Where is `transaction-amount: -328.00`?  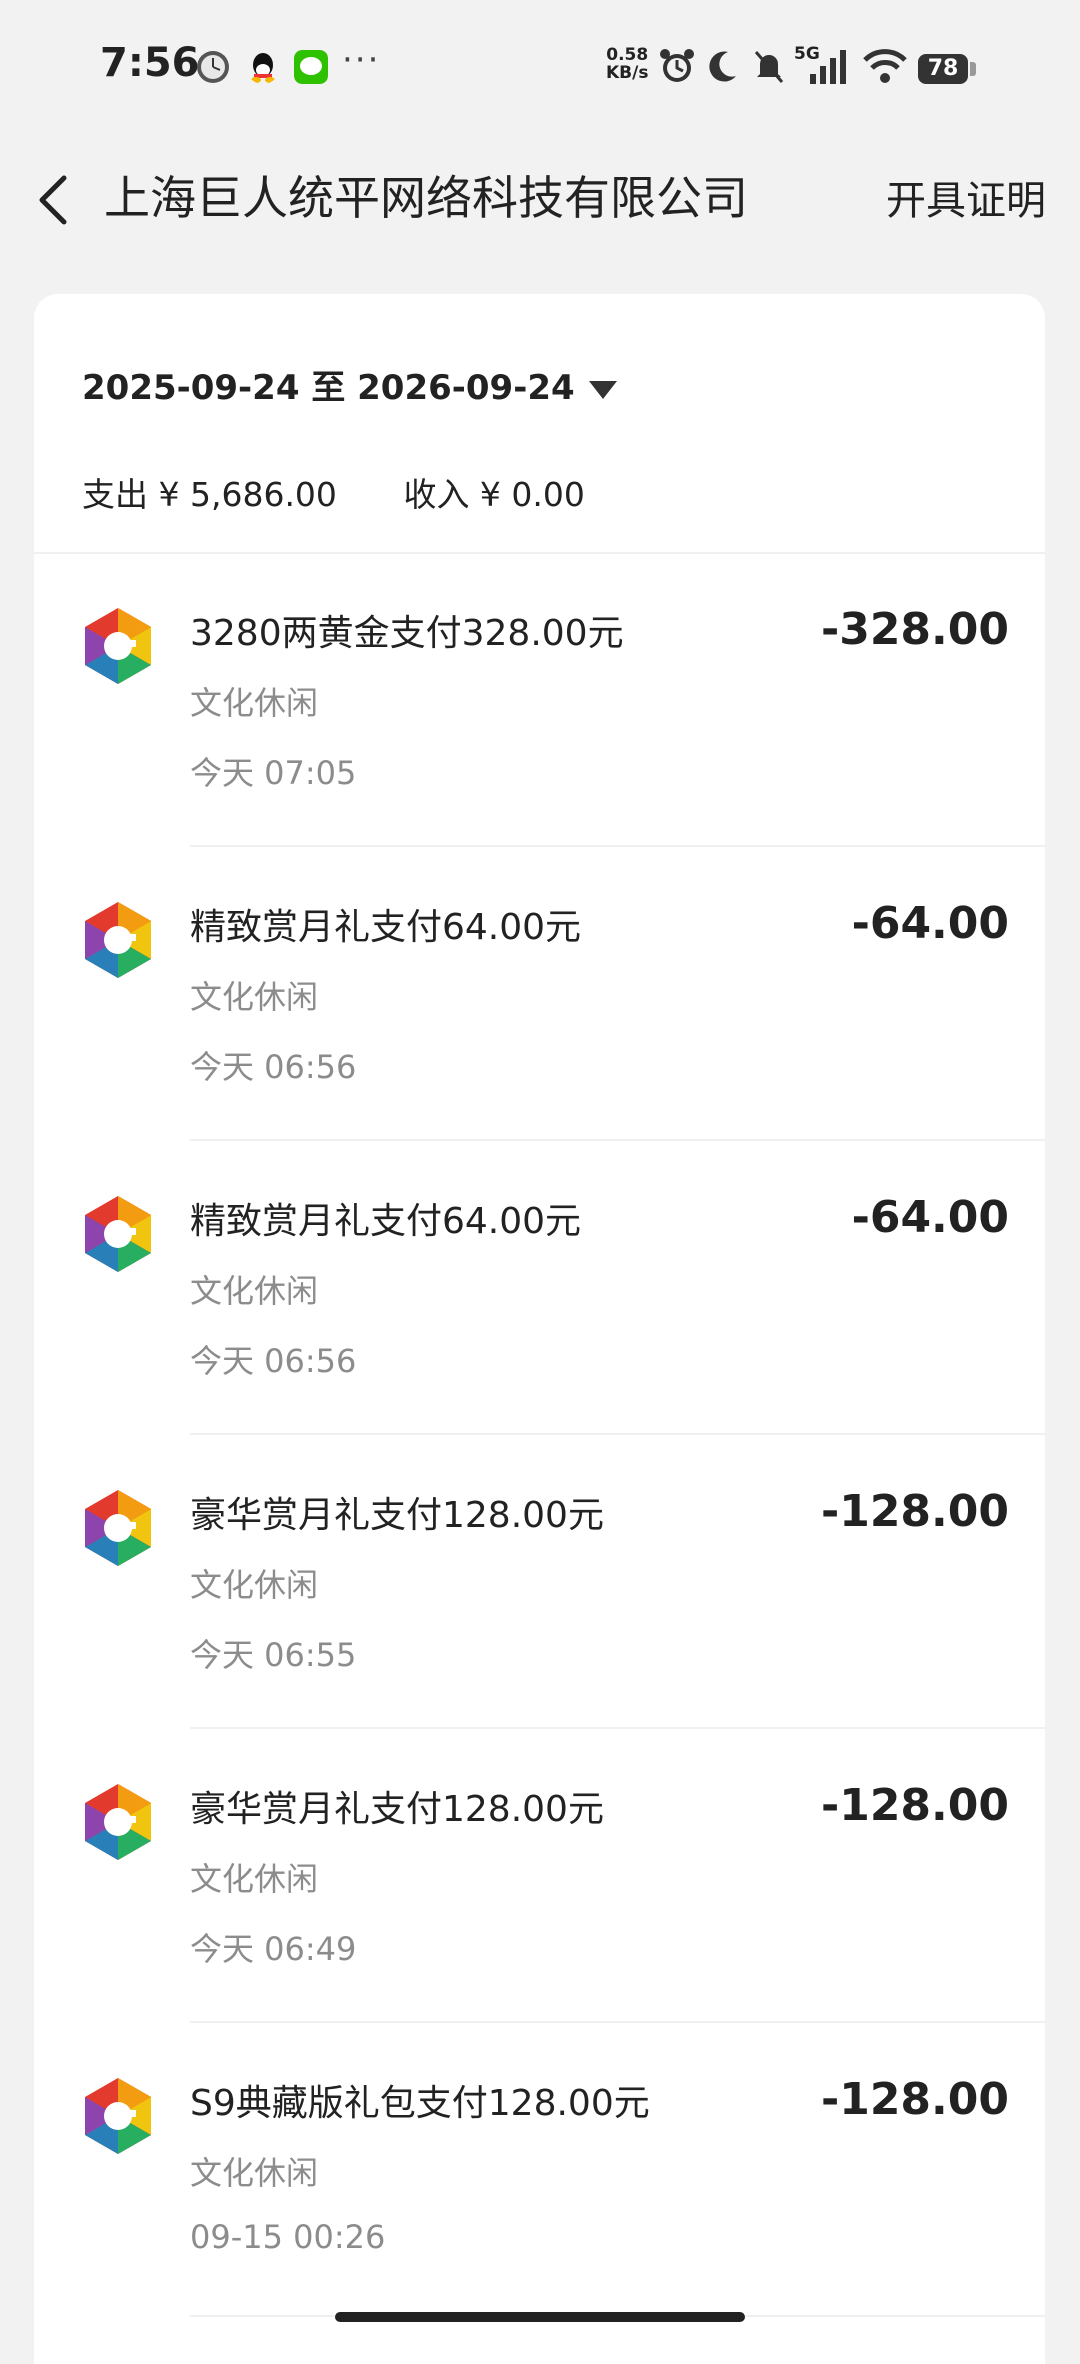
transaction-amount: -328.00 is located at coordinates (914, 629).